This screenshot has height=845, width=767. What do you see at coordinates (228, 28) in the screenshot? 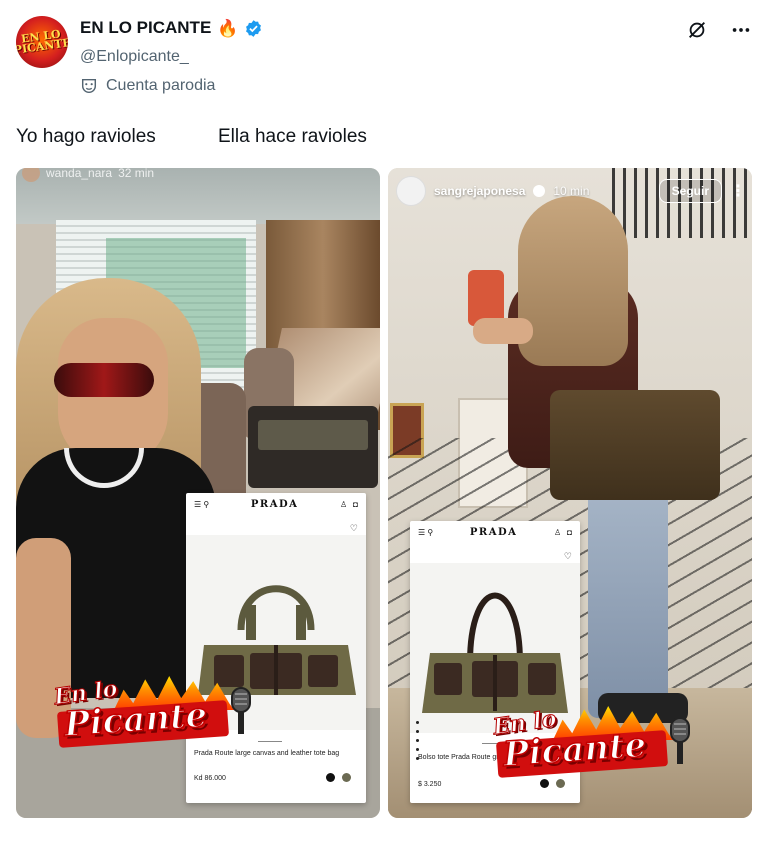
I see `fire-icon: 🔥` at bounding box center [228, 28].